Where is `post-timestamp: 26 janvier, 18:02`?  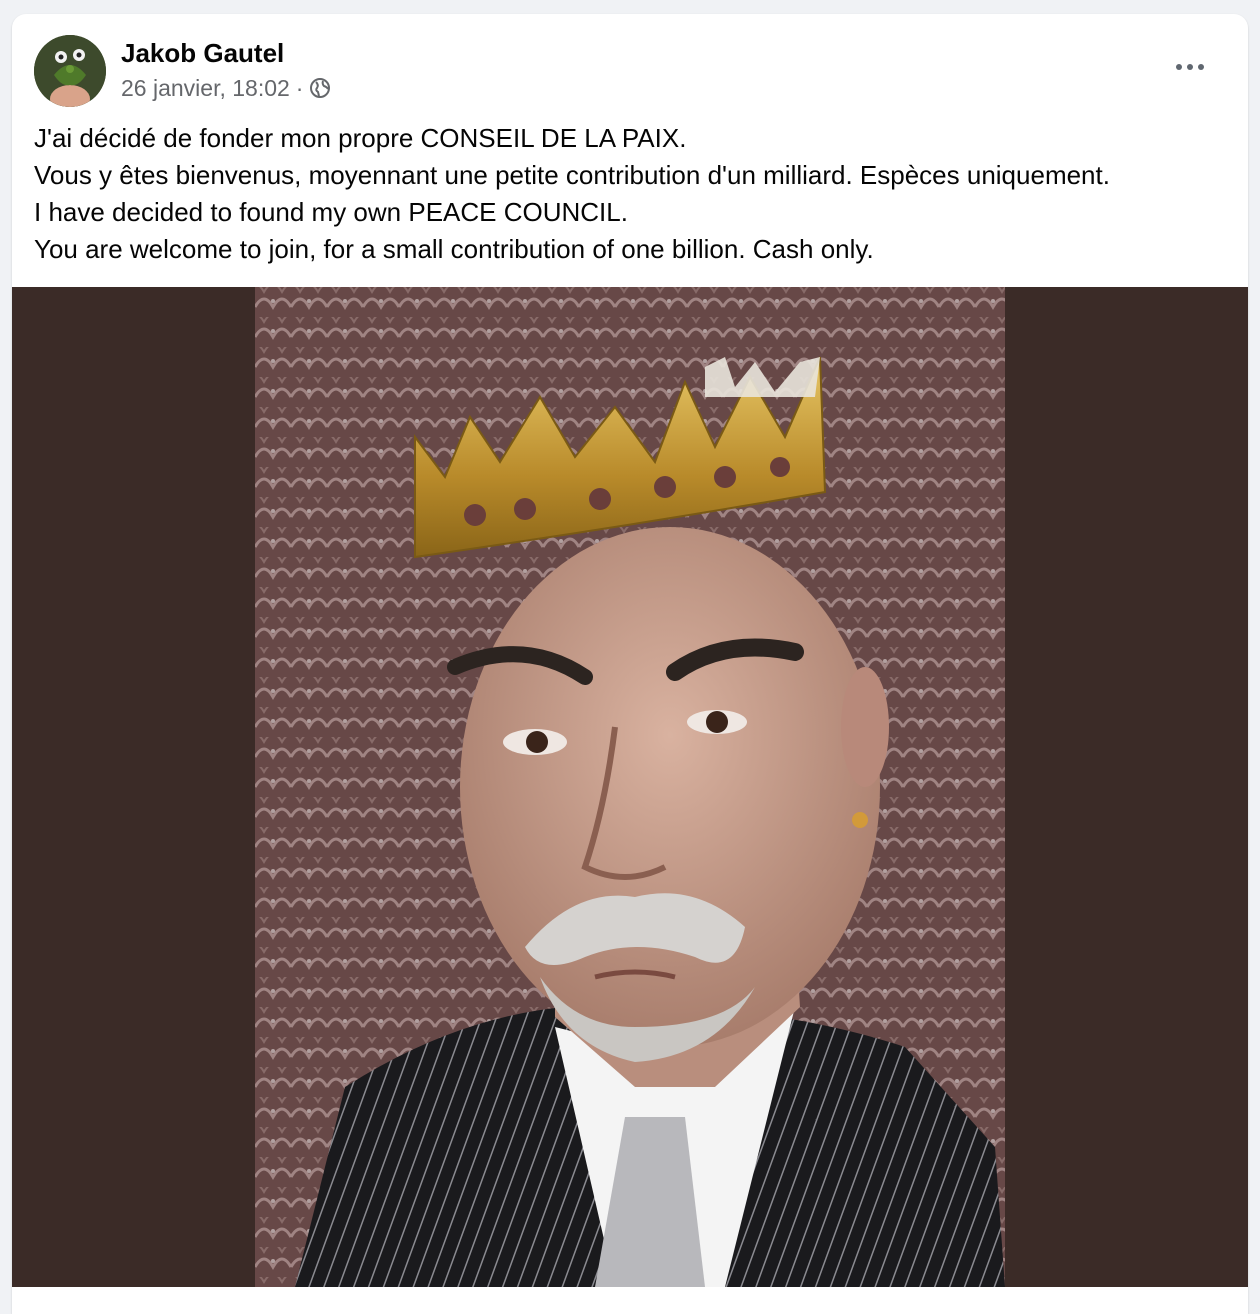 post-timestamp: 26 janvier, 18:02 is located at coordinates (205, 88).